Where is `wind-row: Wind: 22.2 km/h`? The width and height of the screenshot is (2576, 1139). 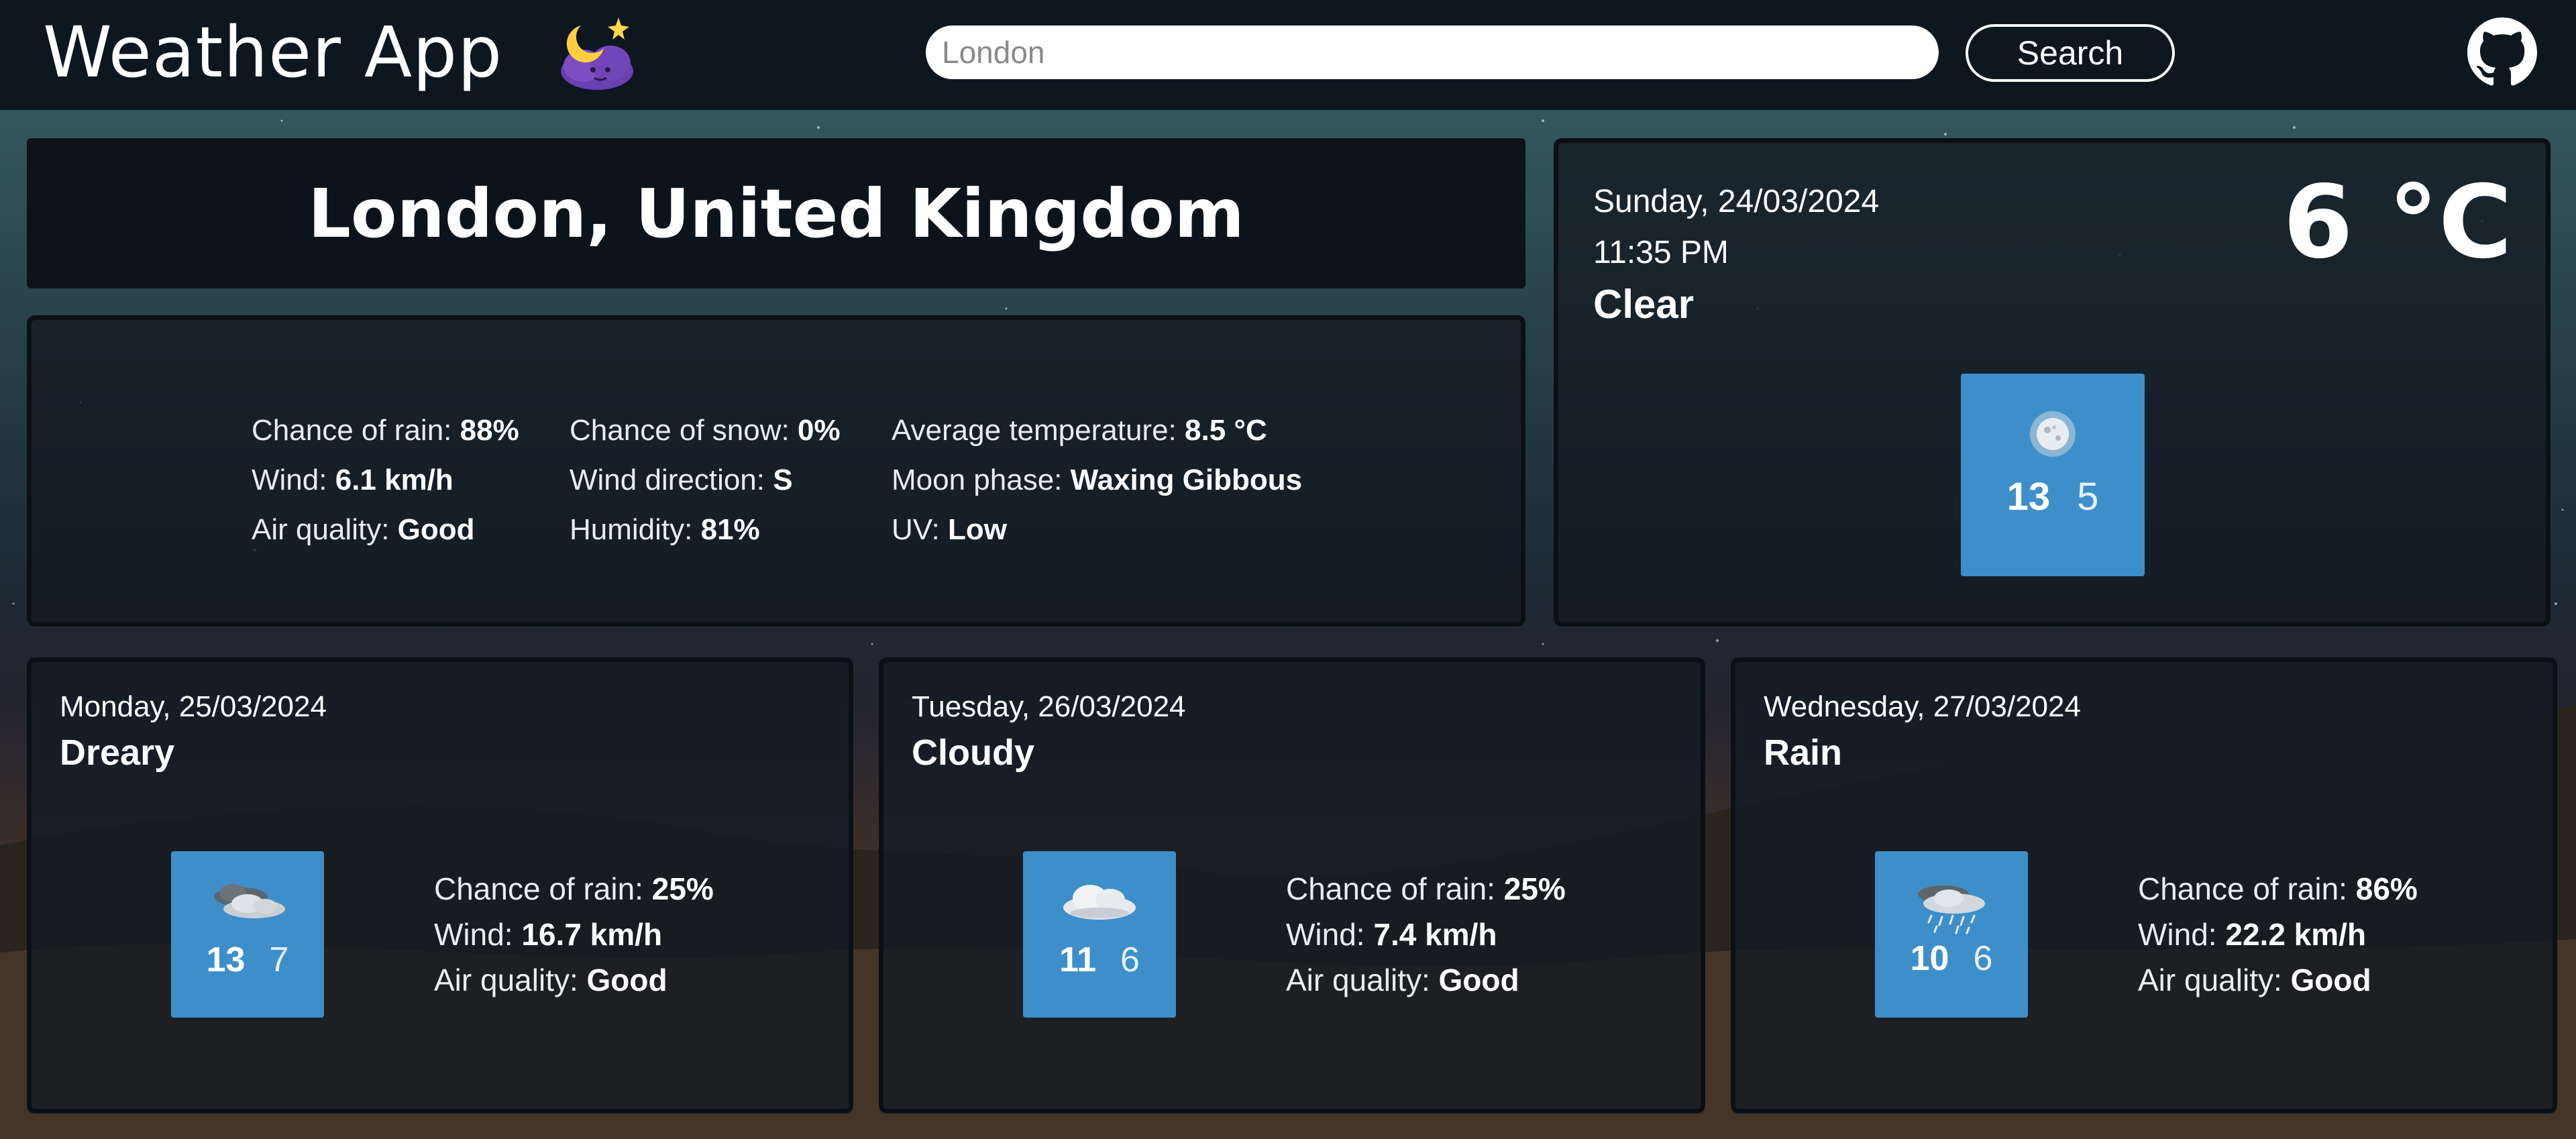
wind-row: Wind: 22.2 km/h is located at coordinates (2278, 934).